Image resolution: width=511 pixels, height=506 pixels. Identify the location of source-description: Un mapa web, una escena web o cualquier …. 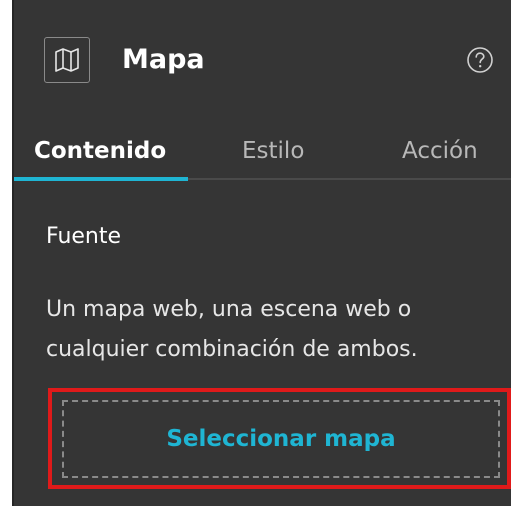
(232, 329).